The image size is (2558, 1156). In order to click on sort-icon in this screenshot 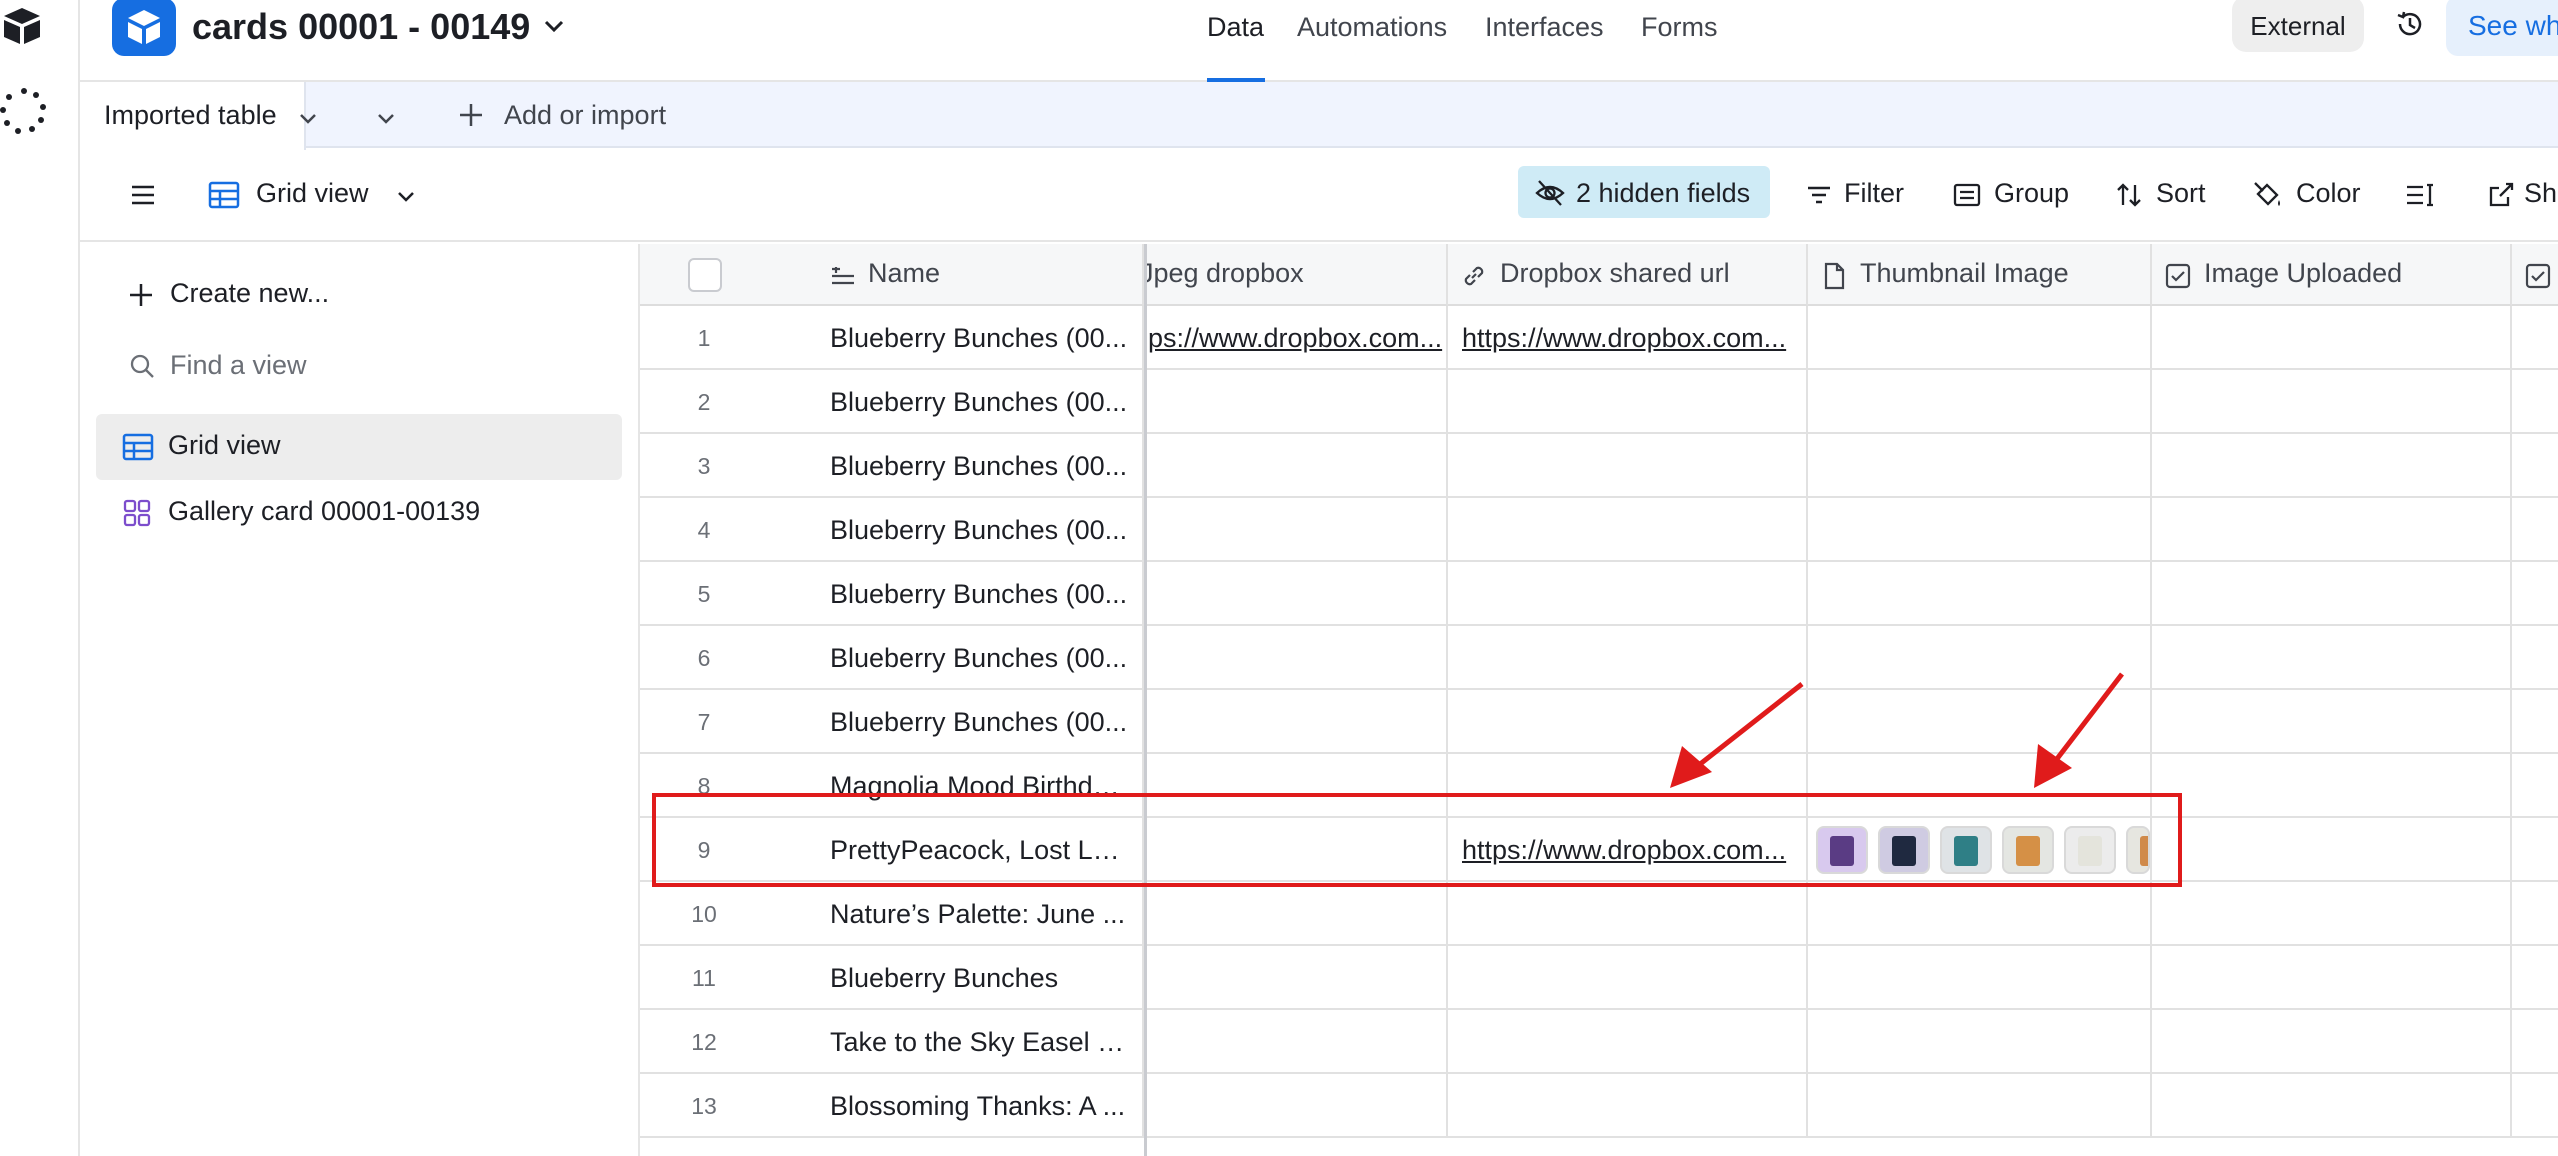, I will do `click(2129, 195)`.